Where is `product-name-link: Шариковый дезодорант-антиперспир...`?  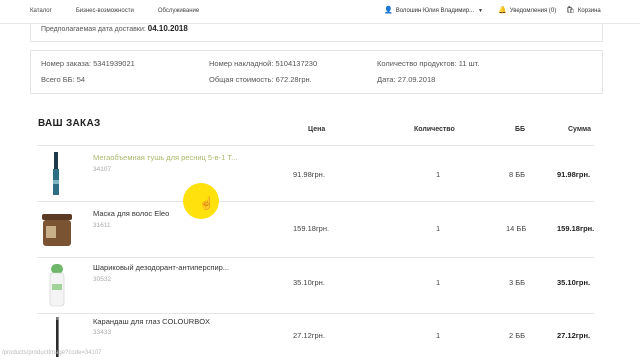 product-name-link: Шариковый дезодорант-антиперспир... is located at coordinates (161, 267).